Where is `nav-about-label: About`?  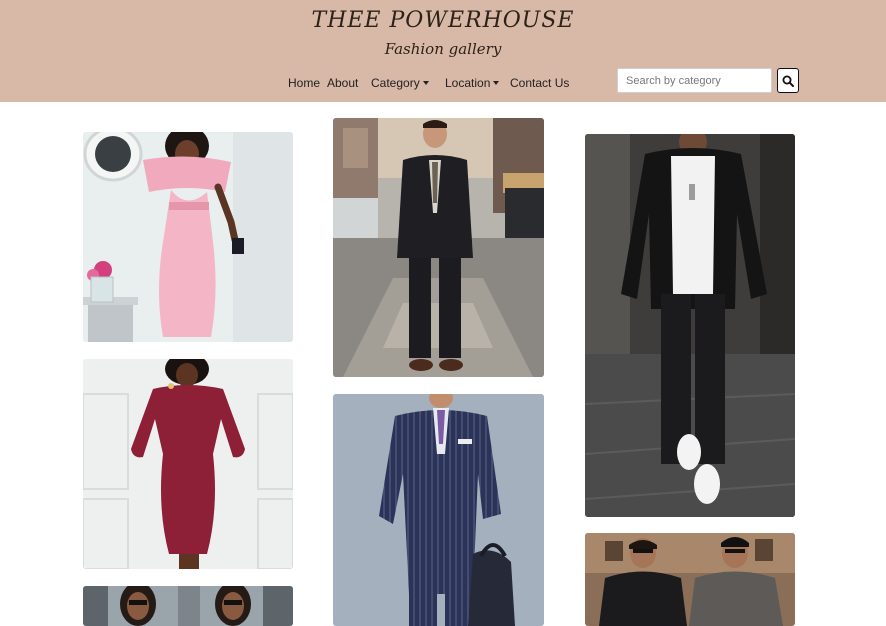
nav-about-label: About is located at coordinates (343, 83).